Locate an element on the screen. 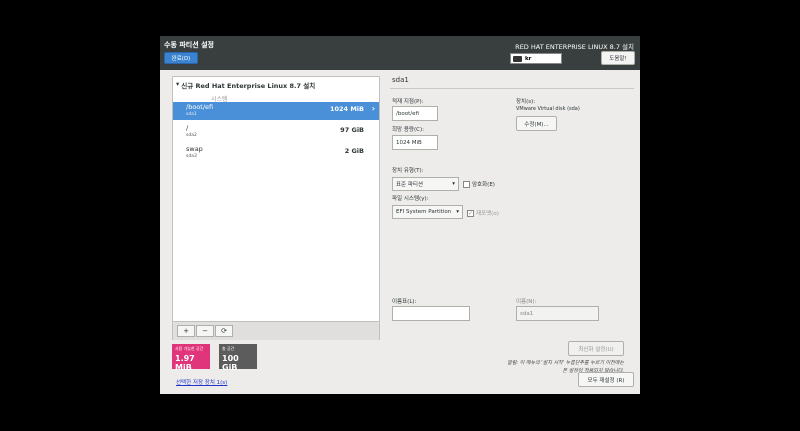 The width and height of the screenshot is (800, 431). install-title: 신규 Red Hat Enterprise Linux 8.7 설치 is located at coordinates (248, 86).